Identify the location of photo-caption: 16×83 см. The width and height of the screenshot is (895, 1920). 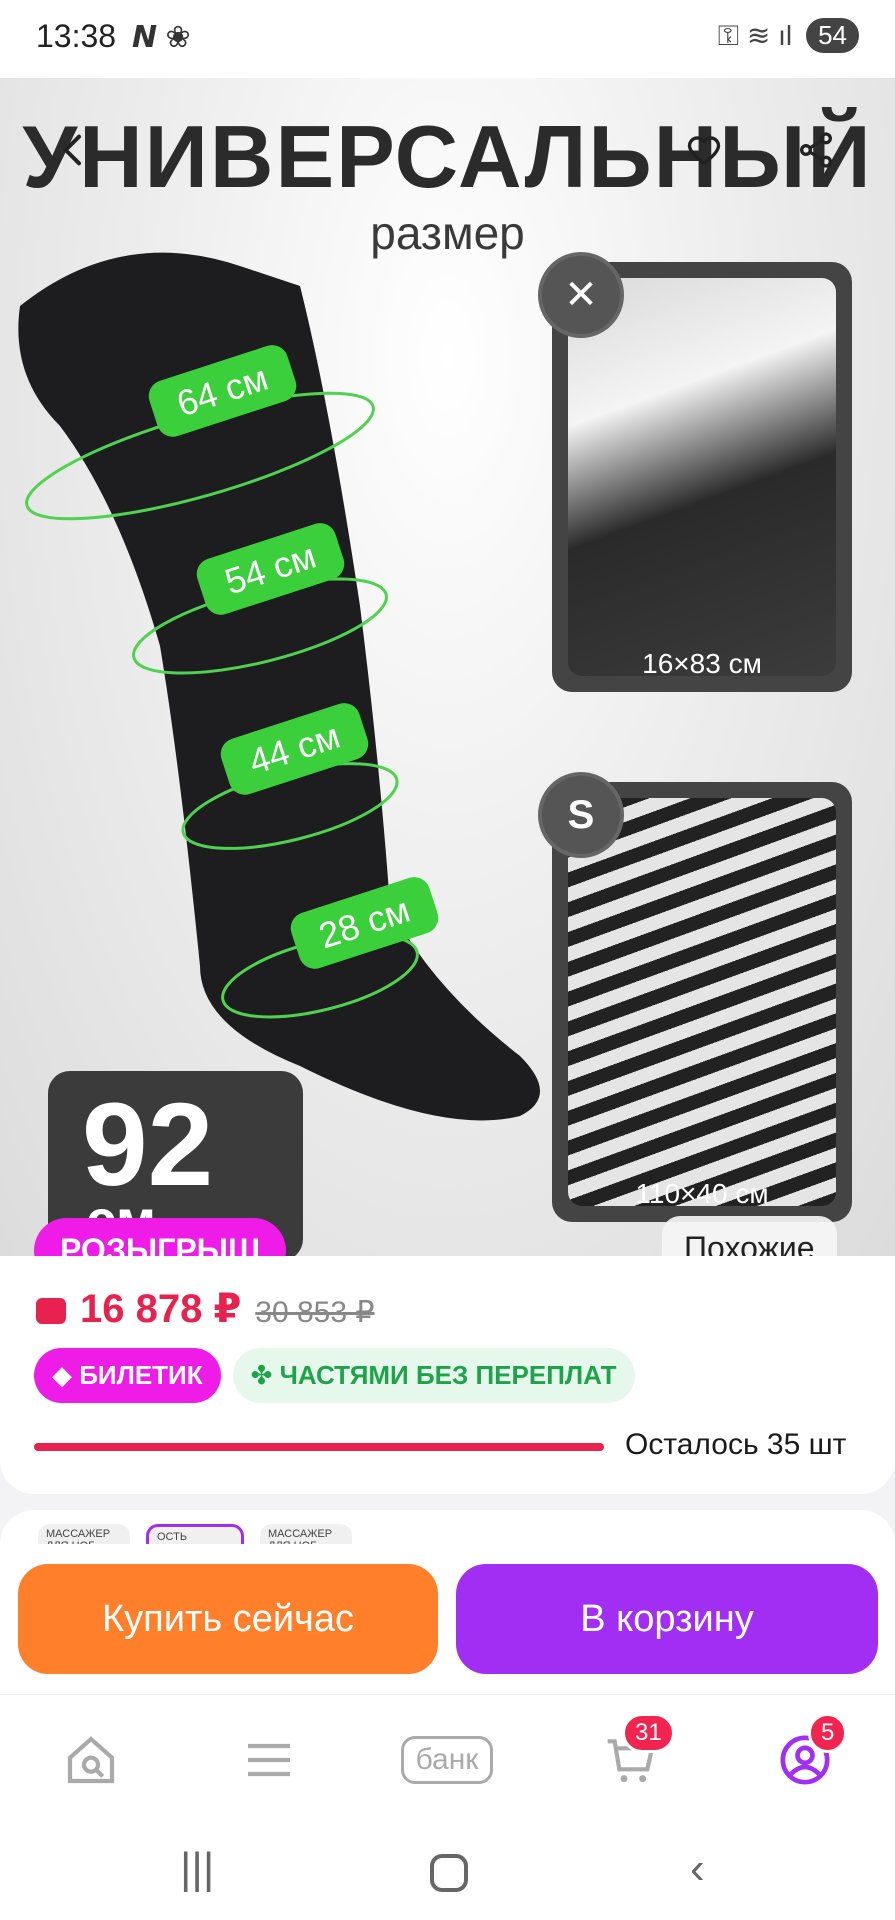
(702, 663).